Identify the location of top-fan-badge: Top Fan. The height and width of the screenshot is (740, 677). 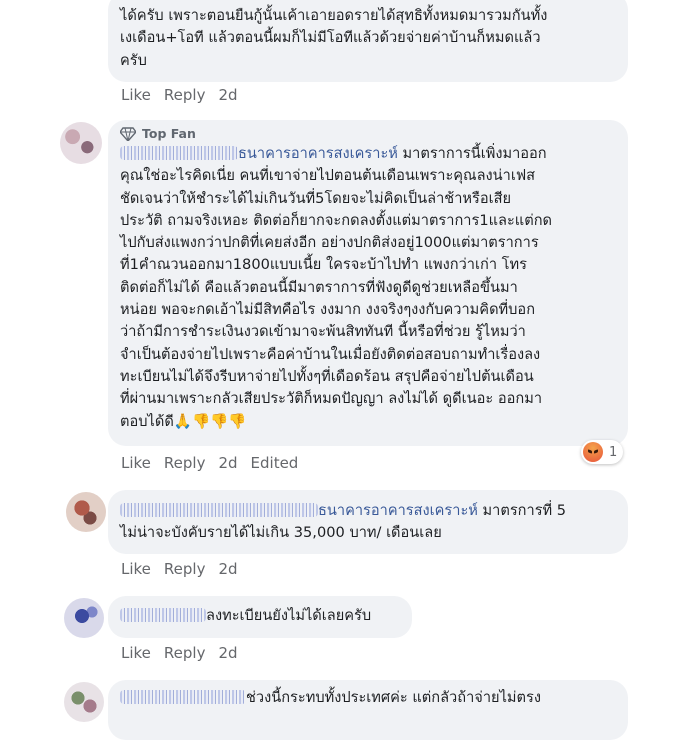
(368, 133).